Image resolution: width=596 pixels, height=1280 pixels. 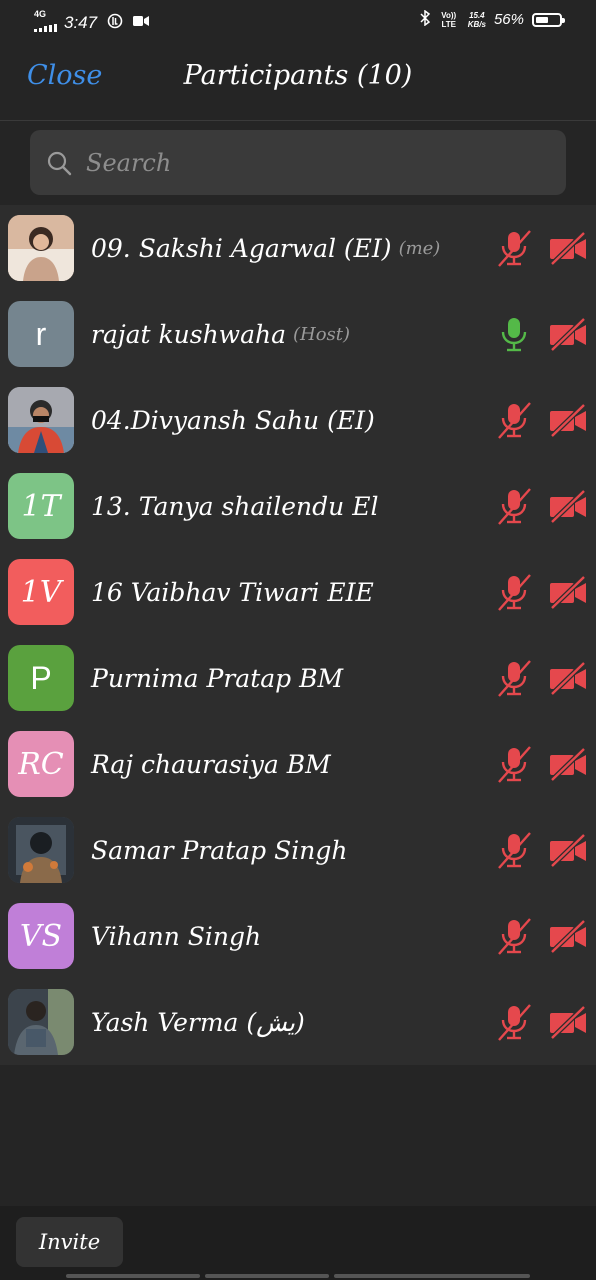 What do you see at coordinates (298, 936) in the screenshot?
I see `participant-row: VS Vihann Singh` at bounding box center [298, 936].